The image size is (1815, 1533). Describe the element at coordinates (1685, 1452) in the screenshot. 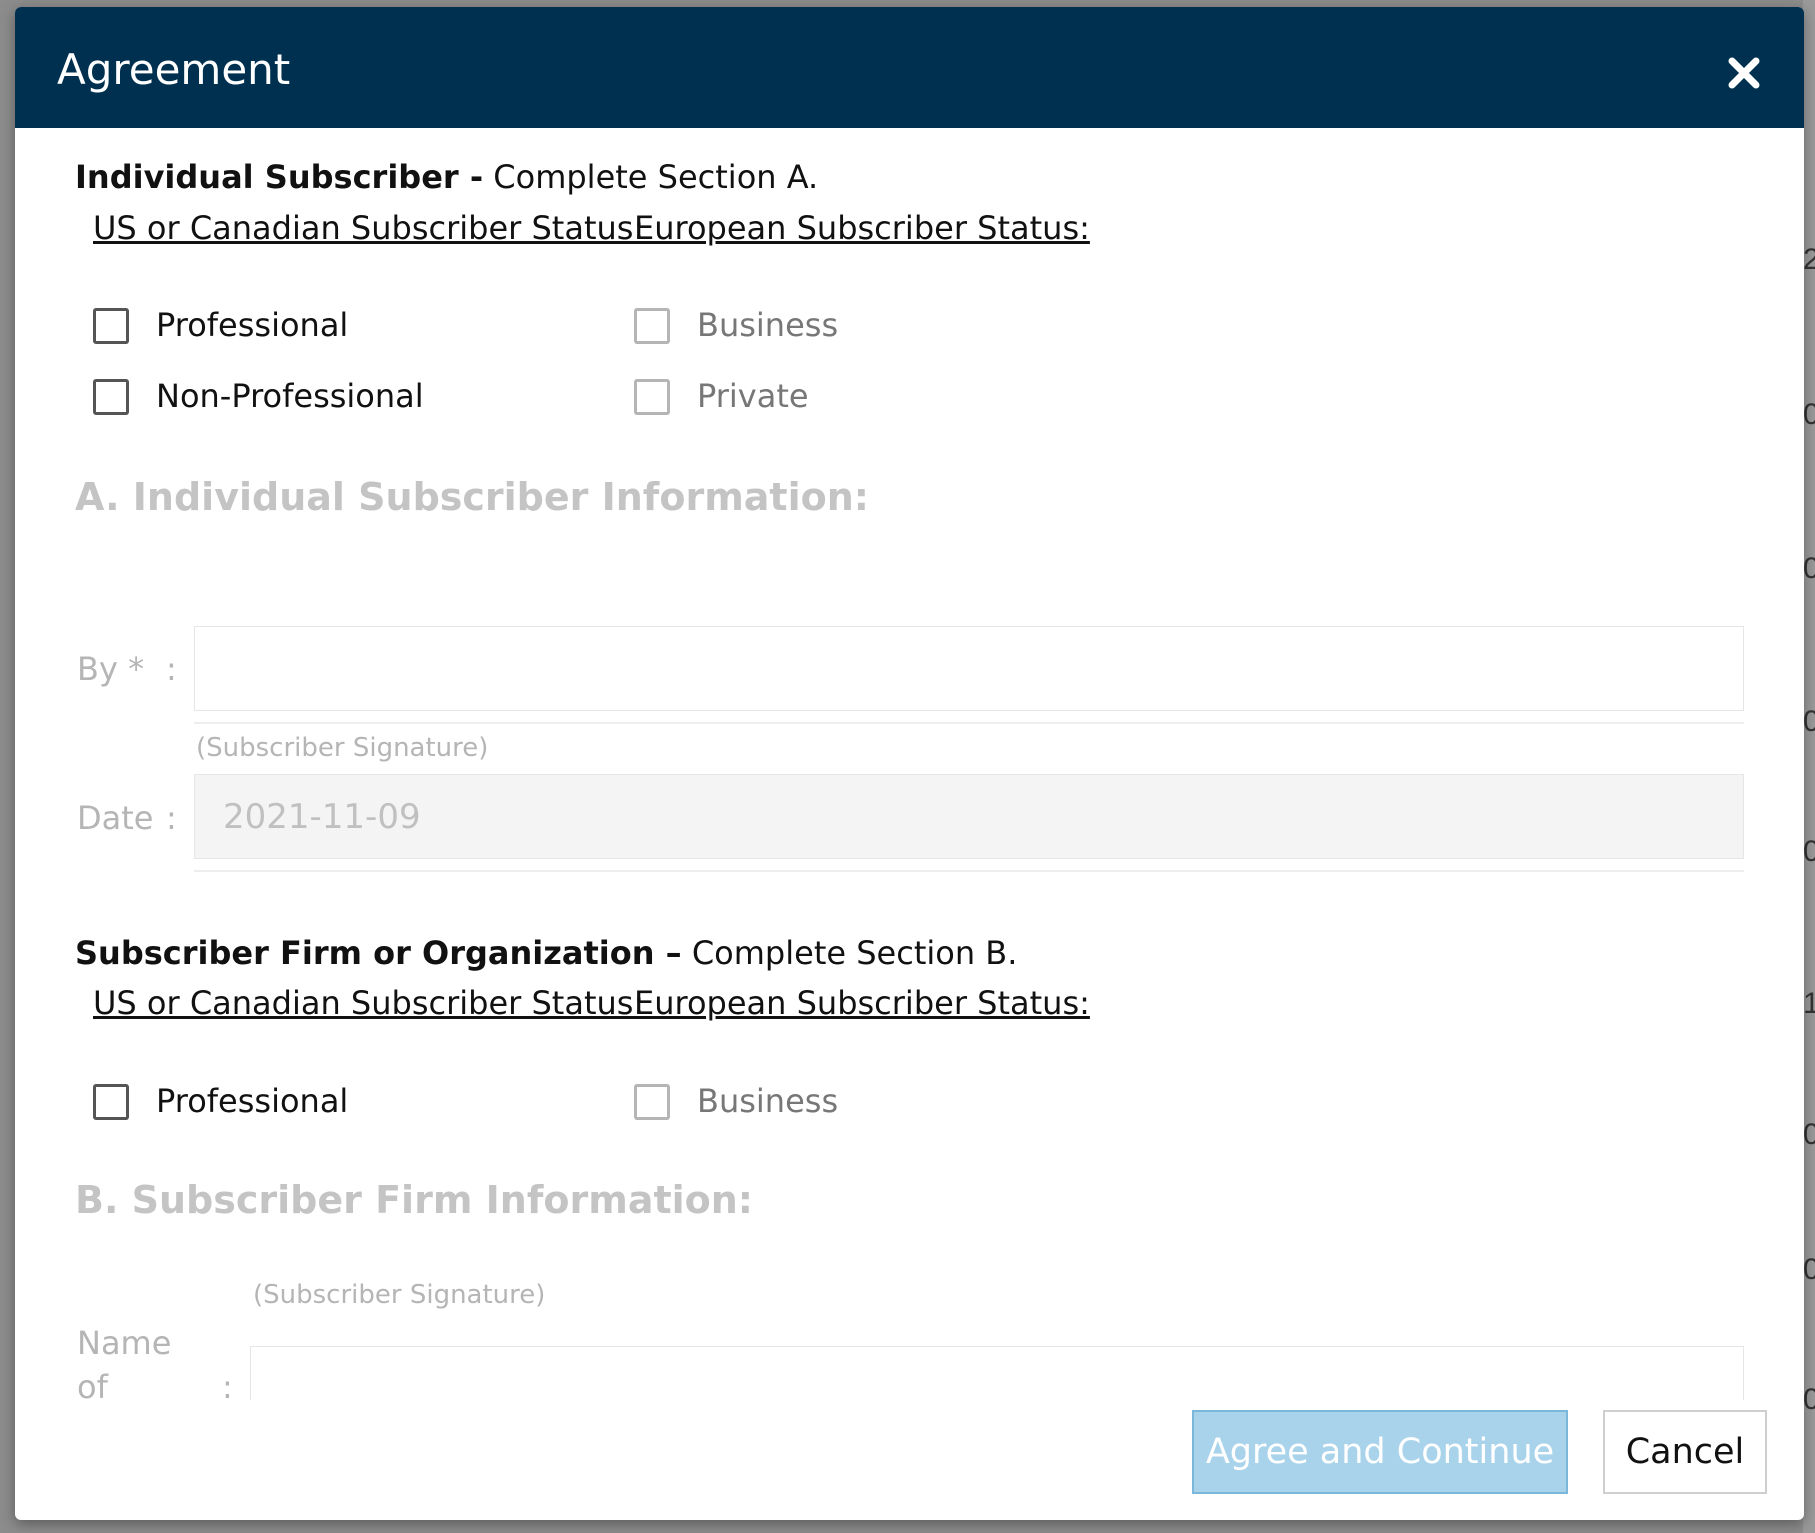

I see `cancel-button: Cancel` at that location.